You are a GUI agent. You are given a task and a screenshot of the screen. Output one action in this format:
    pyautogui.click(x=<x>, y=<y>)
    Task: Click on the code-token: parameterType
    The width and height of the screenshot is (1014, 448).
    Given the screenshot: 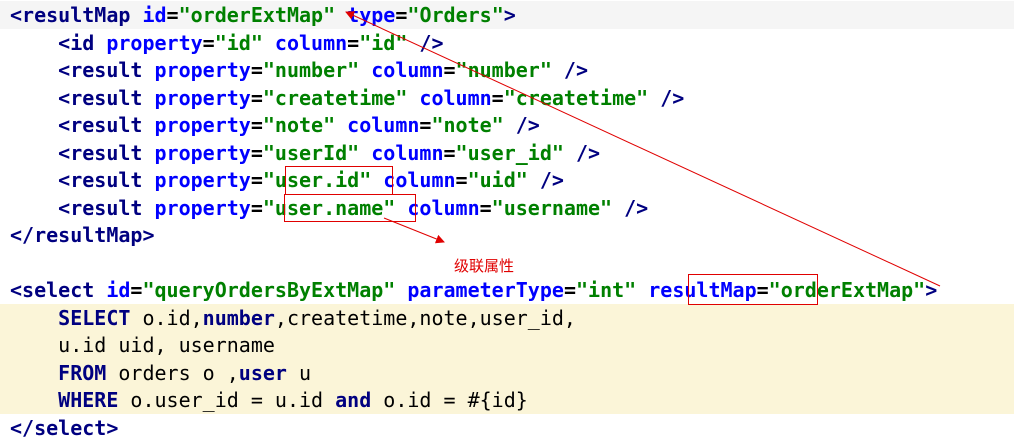 What is the action you would take?
    pyautogui.click(x=485, y=290)
    